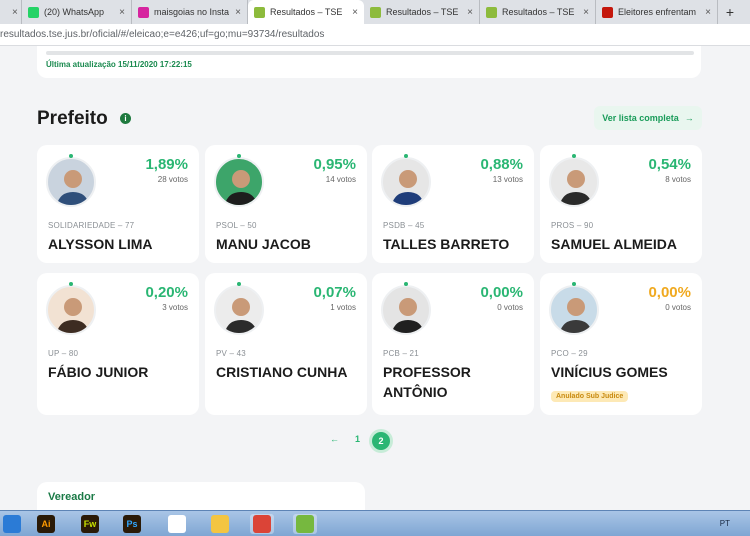 This screenshot has height=536, width=750. Describe the element at coordinates (689, 118) in the screenshot. I see `arrow-right-icon: →` at that location.